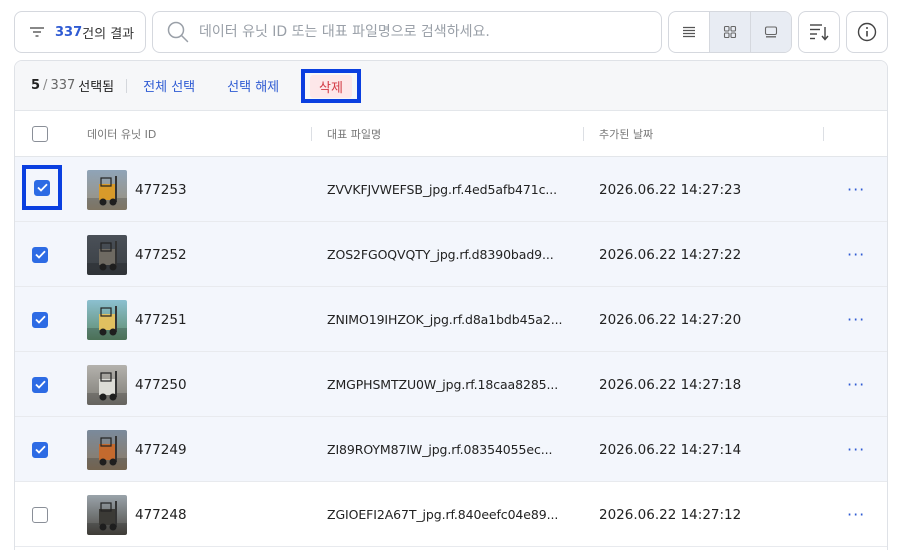  Describe the element at coordinates (161, 254) in the screenshot. I see `row-unit-id: 477252` at that location.